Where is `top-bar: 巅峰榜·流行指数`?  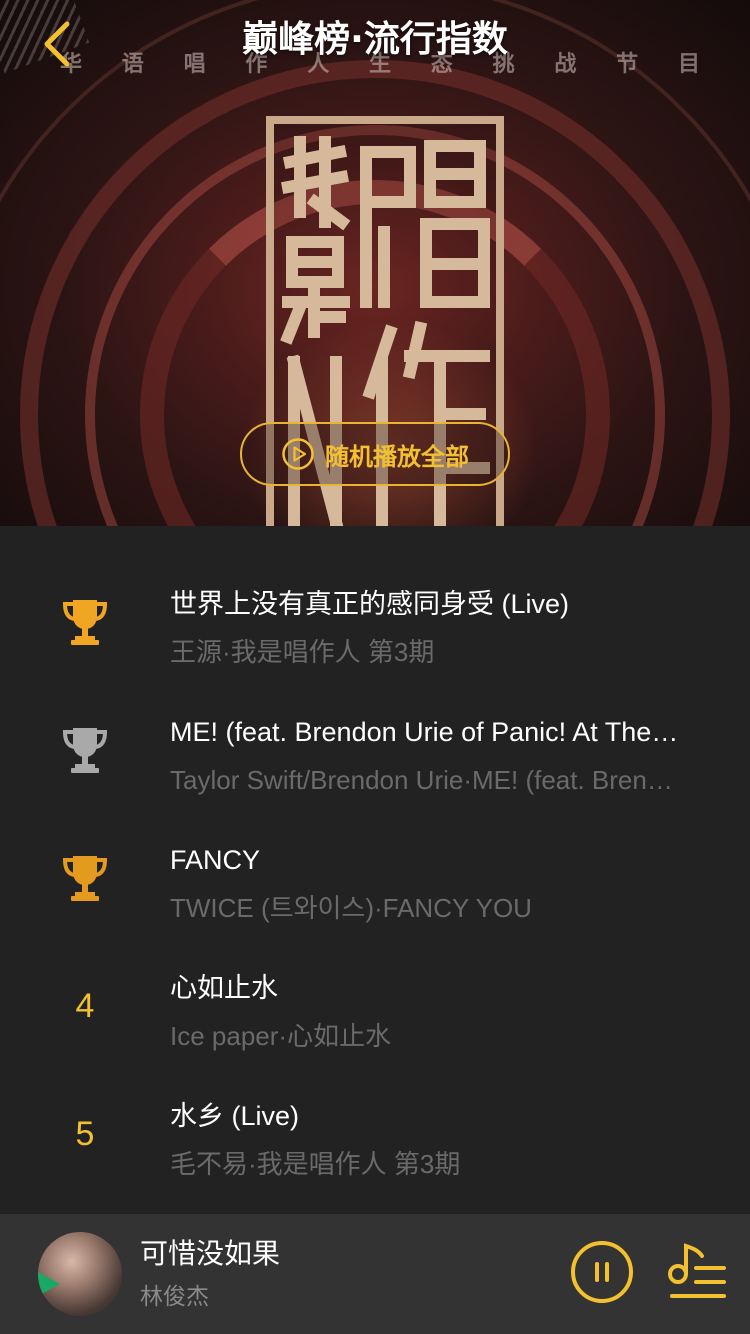
top-bar: 巅峰榜·流行指数 is located at coordinates (375, 43).